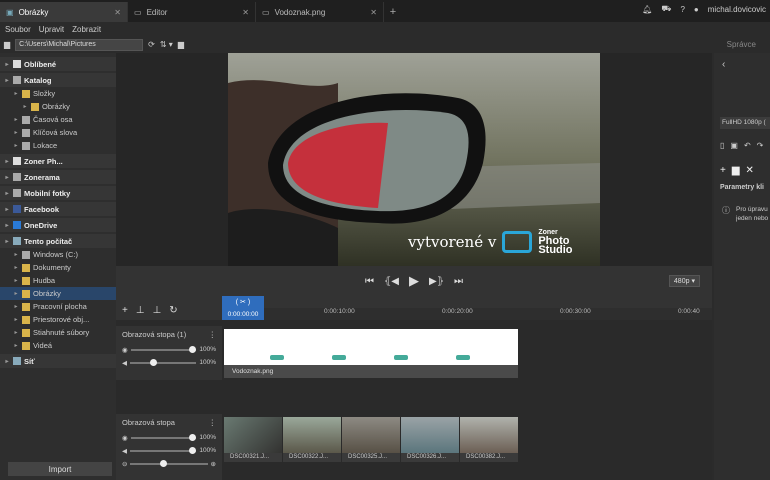  I want to click on user-name: michal.dovicovic, so click(737, 9).